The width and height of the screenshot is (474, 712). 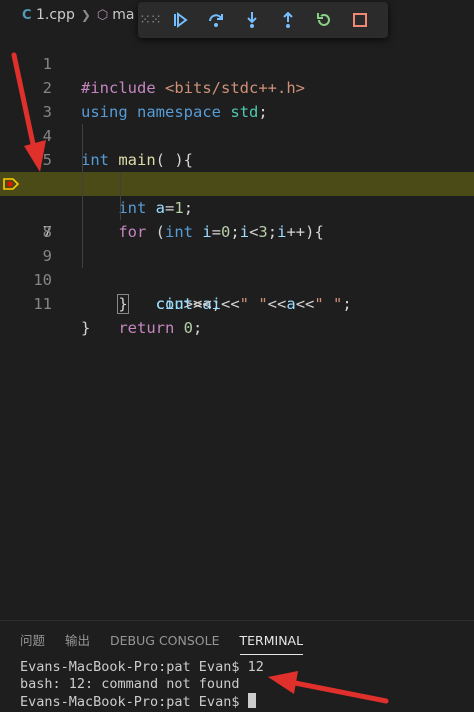 What do you see at coordinates (181, 20) in the screenshot?
I see `continue-icon` at bounding box center [181, 20].